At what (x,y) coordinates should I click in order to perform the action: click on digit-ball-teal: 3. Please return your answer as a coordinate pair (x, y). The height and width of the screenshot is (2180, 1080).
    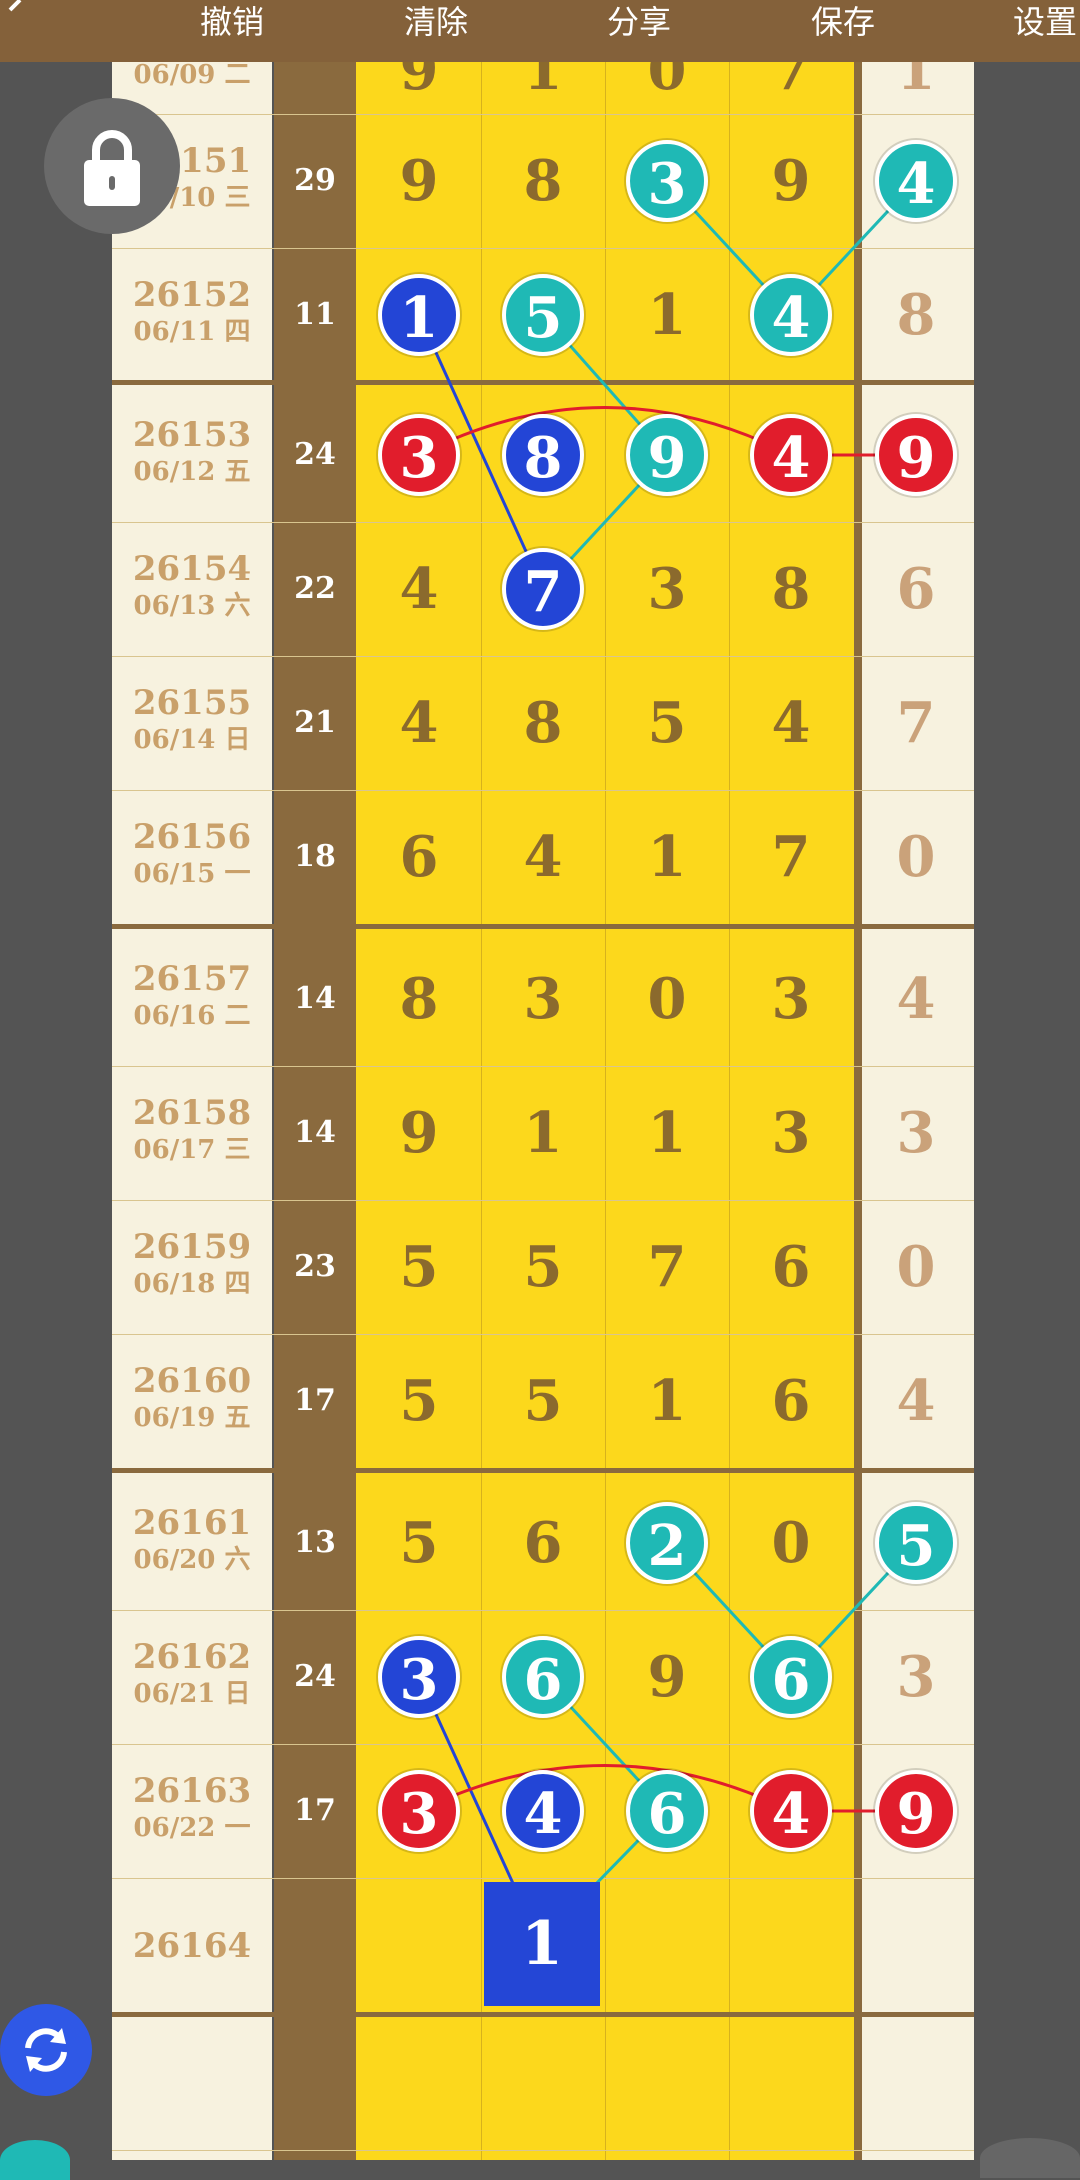
    Looking at the image, I should click on (667, 181).